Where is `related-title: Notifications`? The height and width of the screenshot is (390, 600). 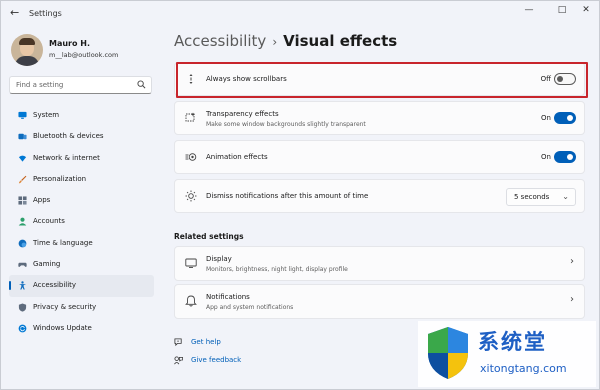
related-title: Notifications is located at coordinates (228, 297).